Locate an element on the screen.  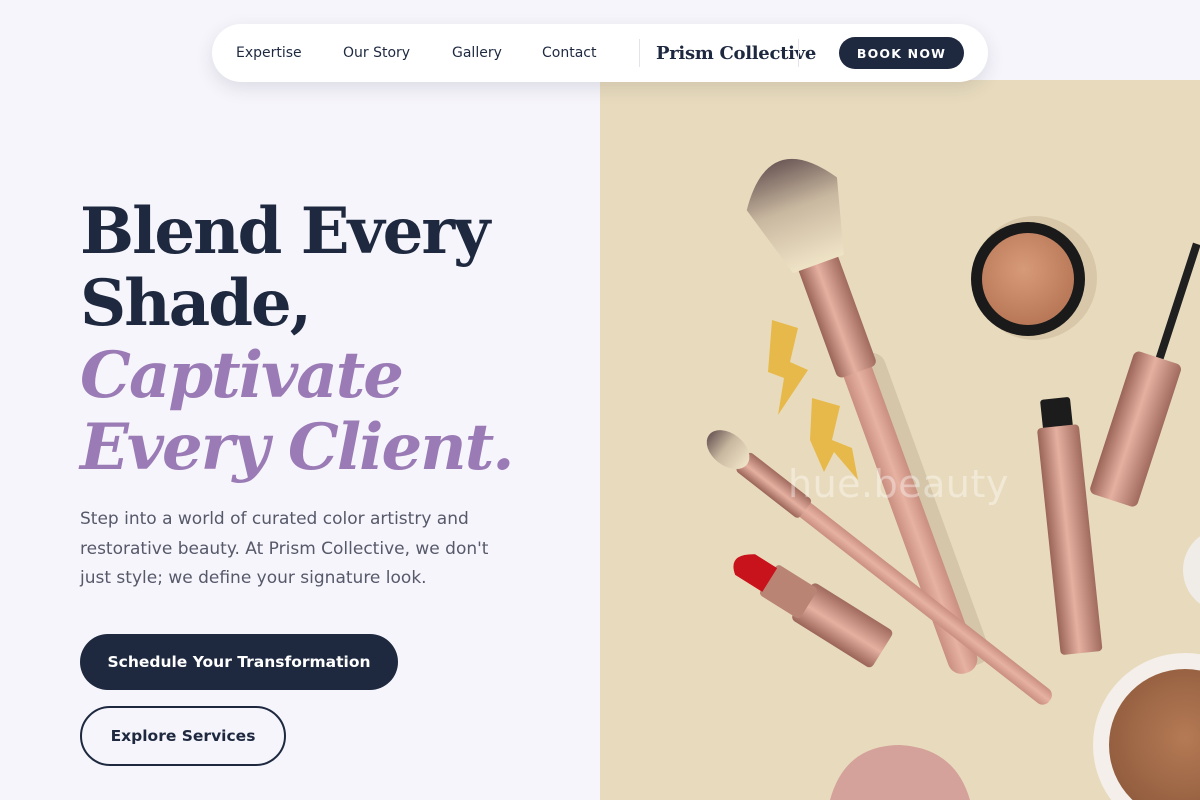
nav-link-expertise: Expertise is located at coordinates (269, 53).